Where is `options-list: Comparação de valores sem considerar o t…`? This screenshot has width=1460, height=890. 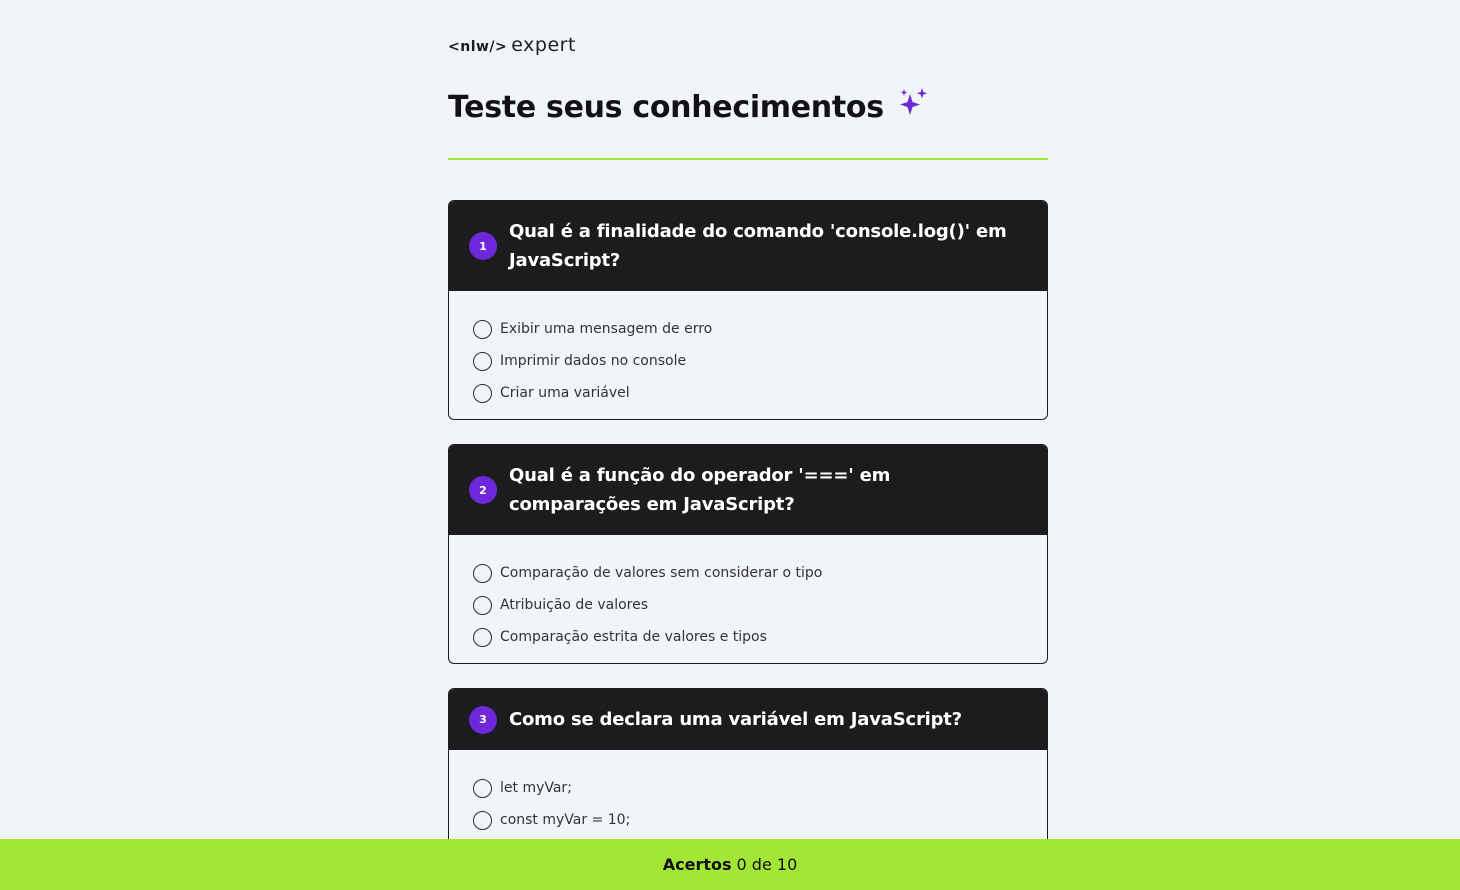
options-list: Comparação de valores sem considerar o t… is located at coordinates (748, 594).